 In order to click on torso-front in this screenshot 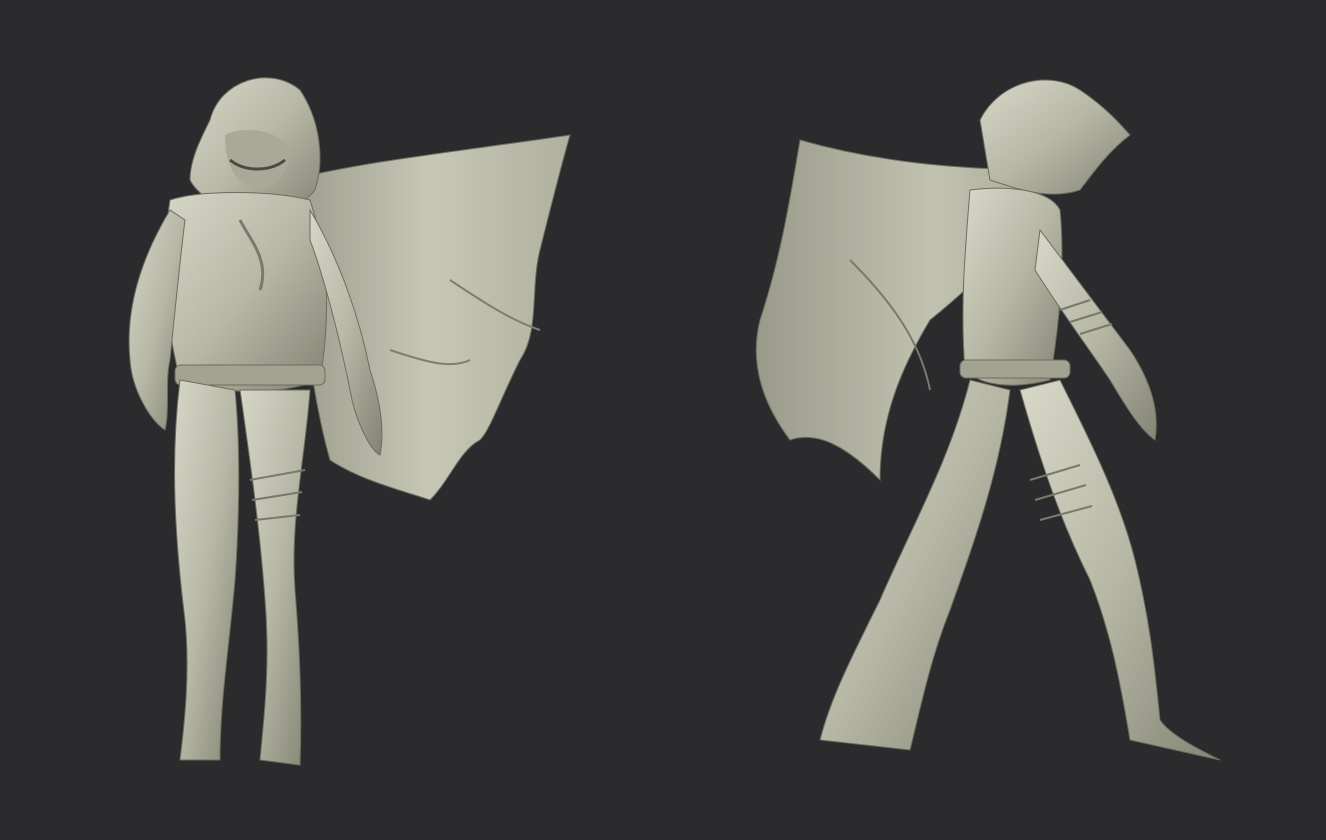, I will do `click(246, 292)`.